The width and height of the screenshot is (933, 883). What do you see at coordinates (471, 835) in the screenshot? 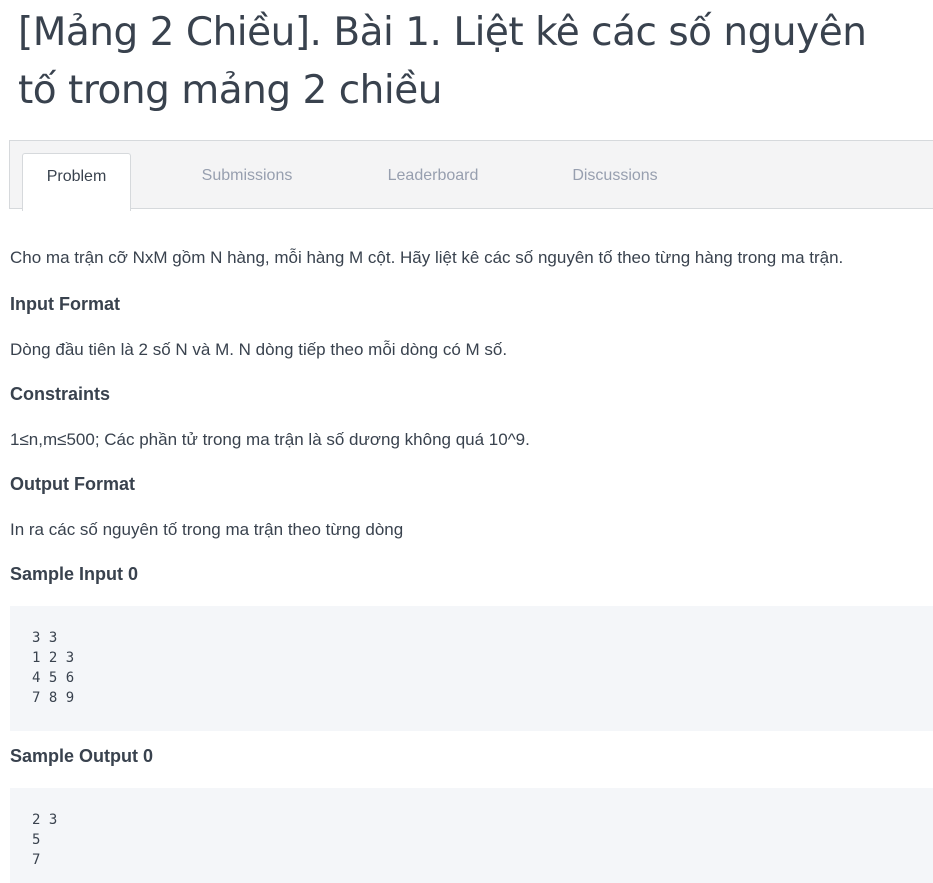
I see `sample-output-block: 2 3 5 7` at bounding box center [471, 835].